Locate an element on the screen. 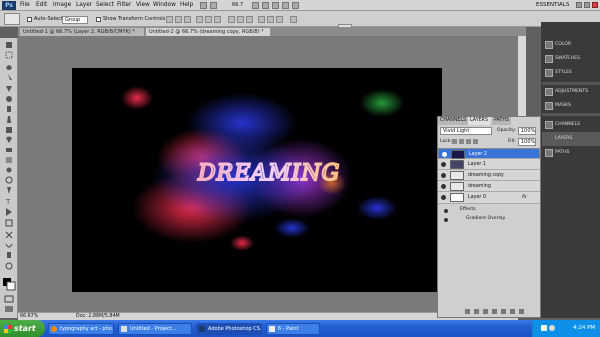 The image size is (600, 337). screen-mode-icon is located at coordinates (295, 5).